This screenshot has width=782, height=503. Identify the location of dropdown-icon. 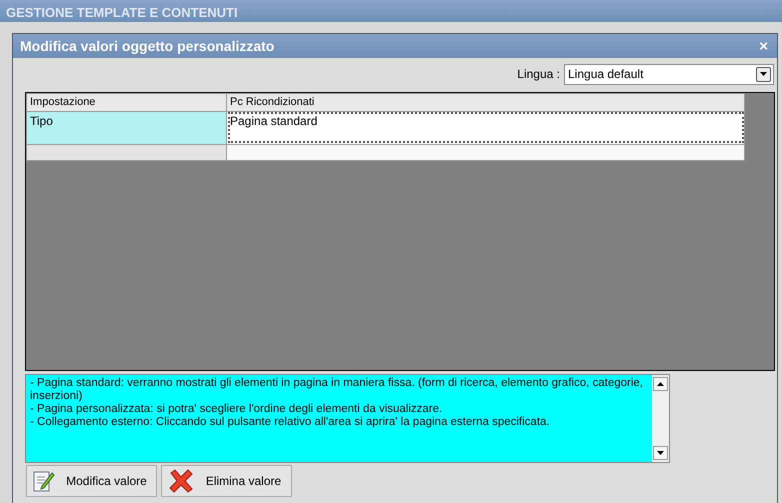
(763, 74).